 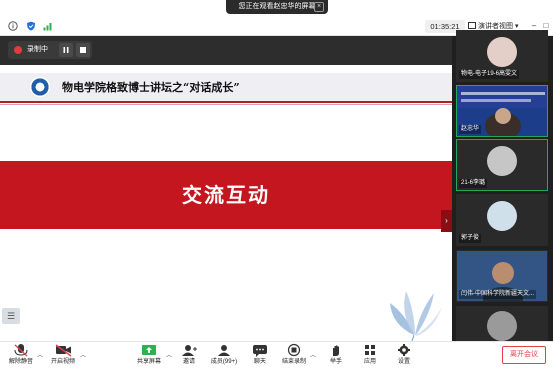 What do you see at coordinates (403, 362) in the screenshot?
I see `settings-label: 设置` at bounding box center [403, 362].